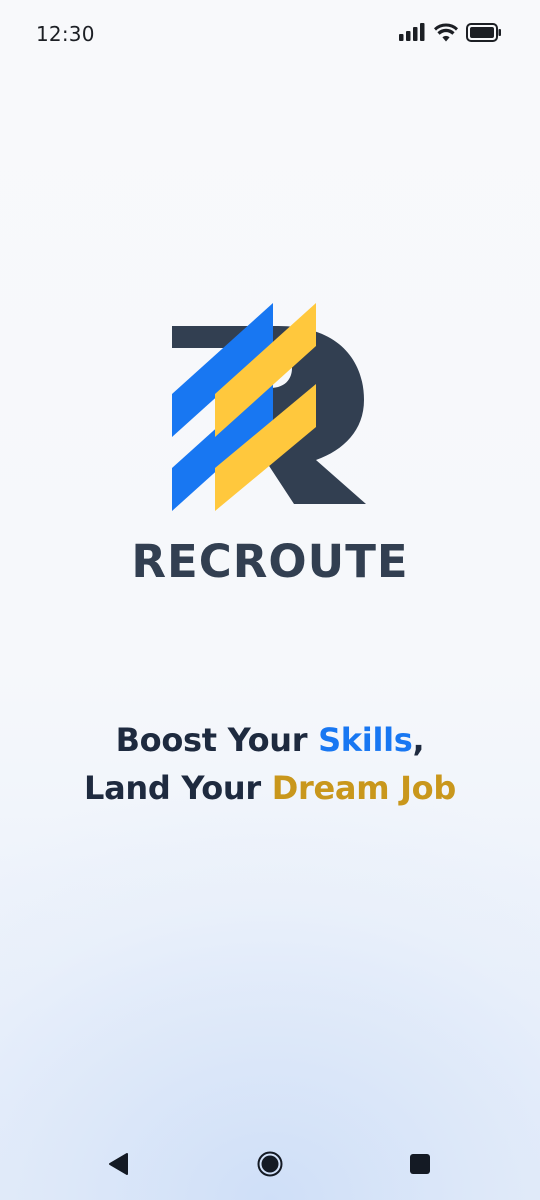 This screenshot has height=1200, width=540. What do you see at coordinates (217, 740) in the screenshot?
I see `tagline-line-1-prefix: Boost Your` at bounding box center [217, 740].